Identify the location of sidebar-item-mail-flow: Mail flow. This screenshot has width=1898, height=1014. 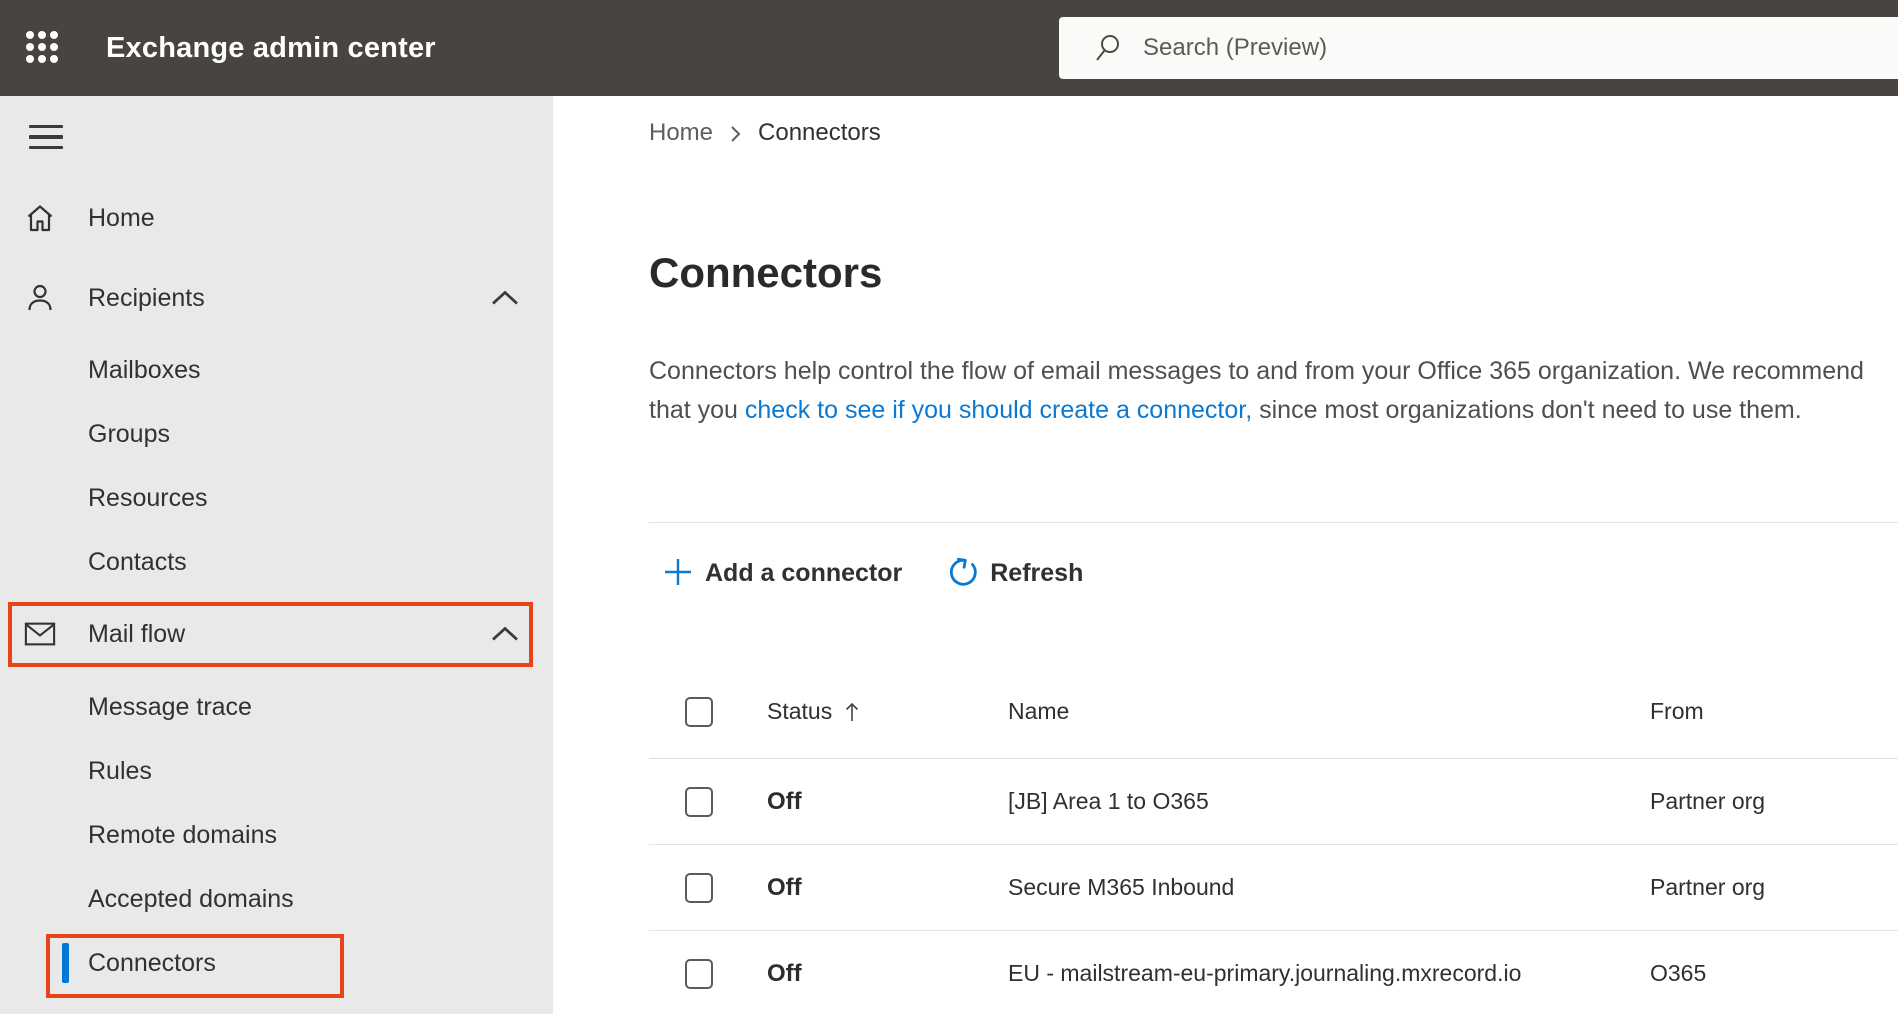
(276, 634).